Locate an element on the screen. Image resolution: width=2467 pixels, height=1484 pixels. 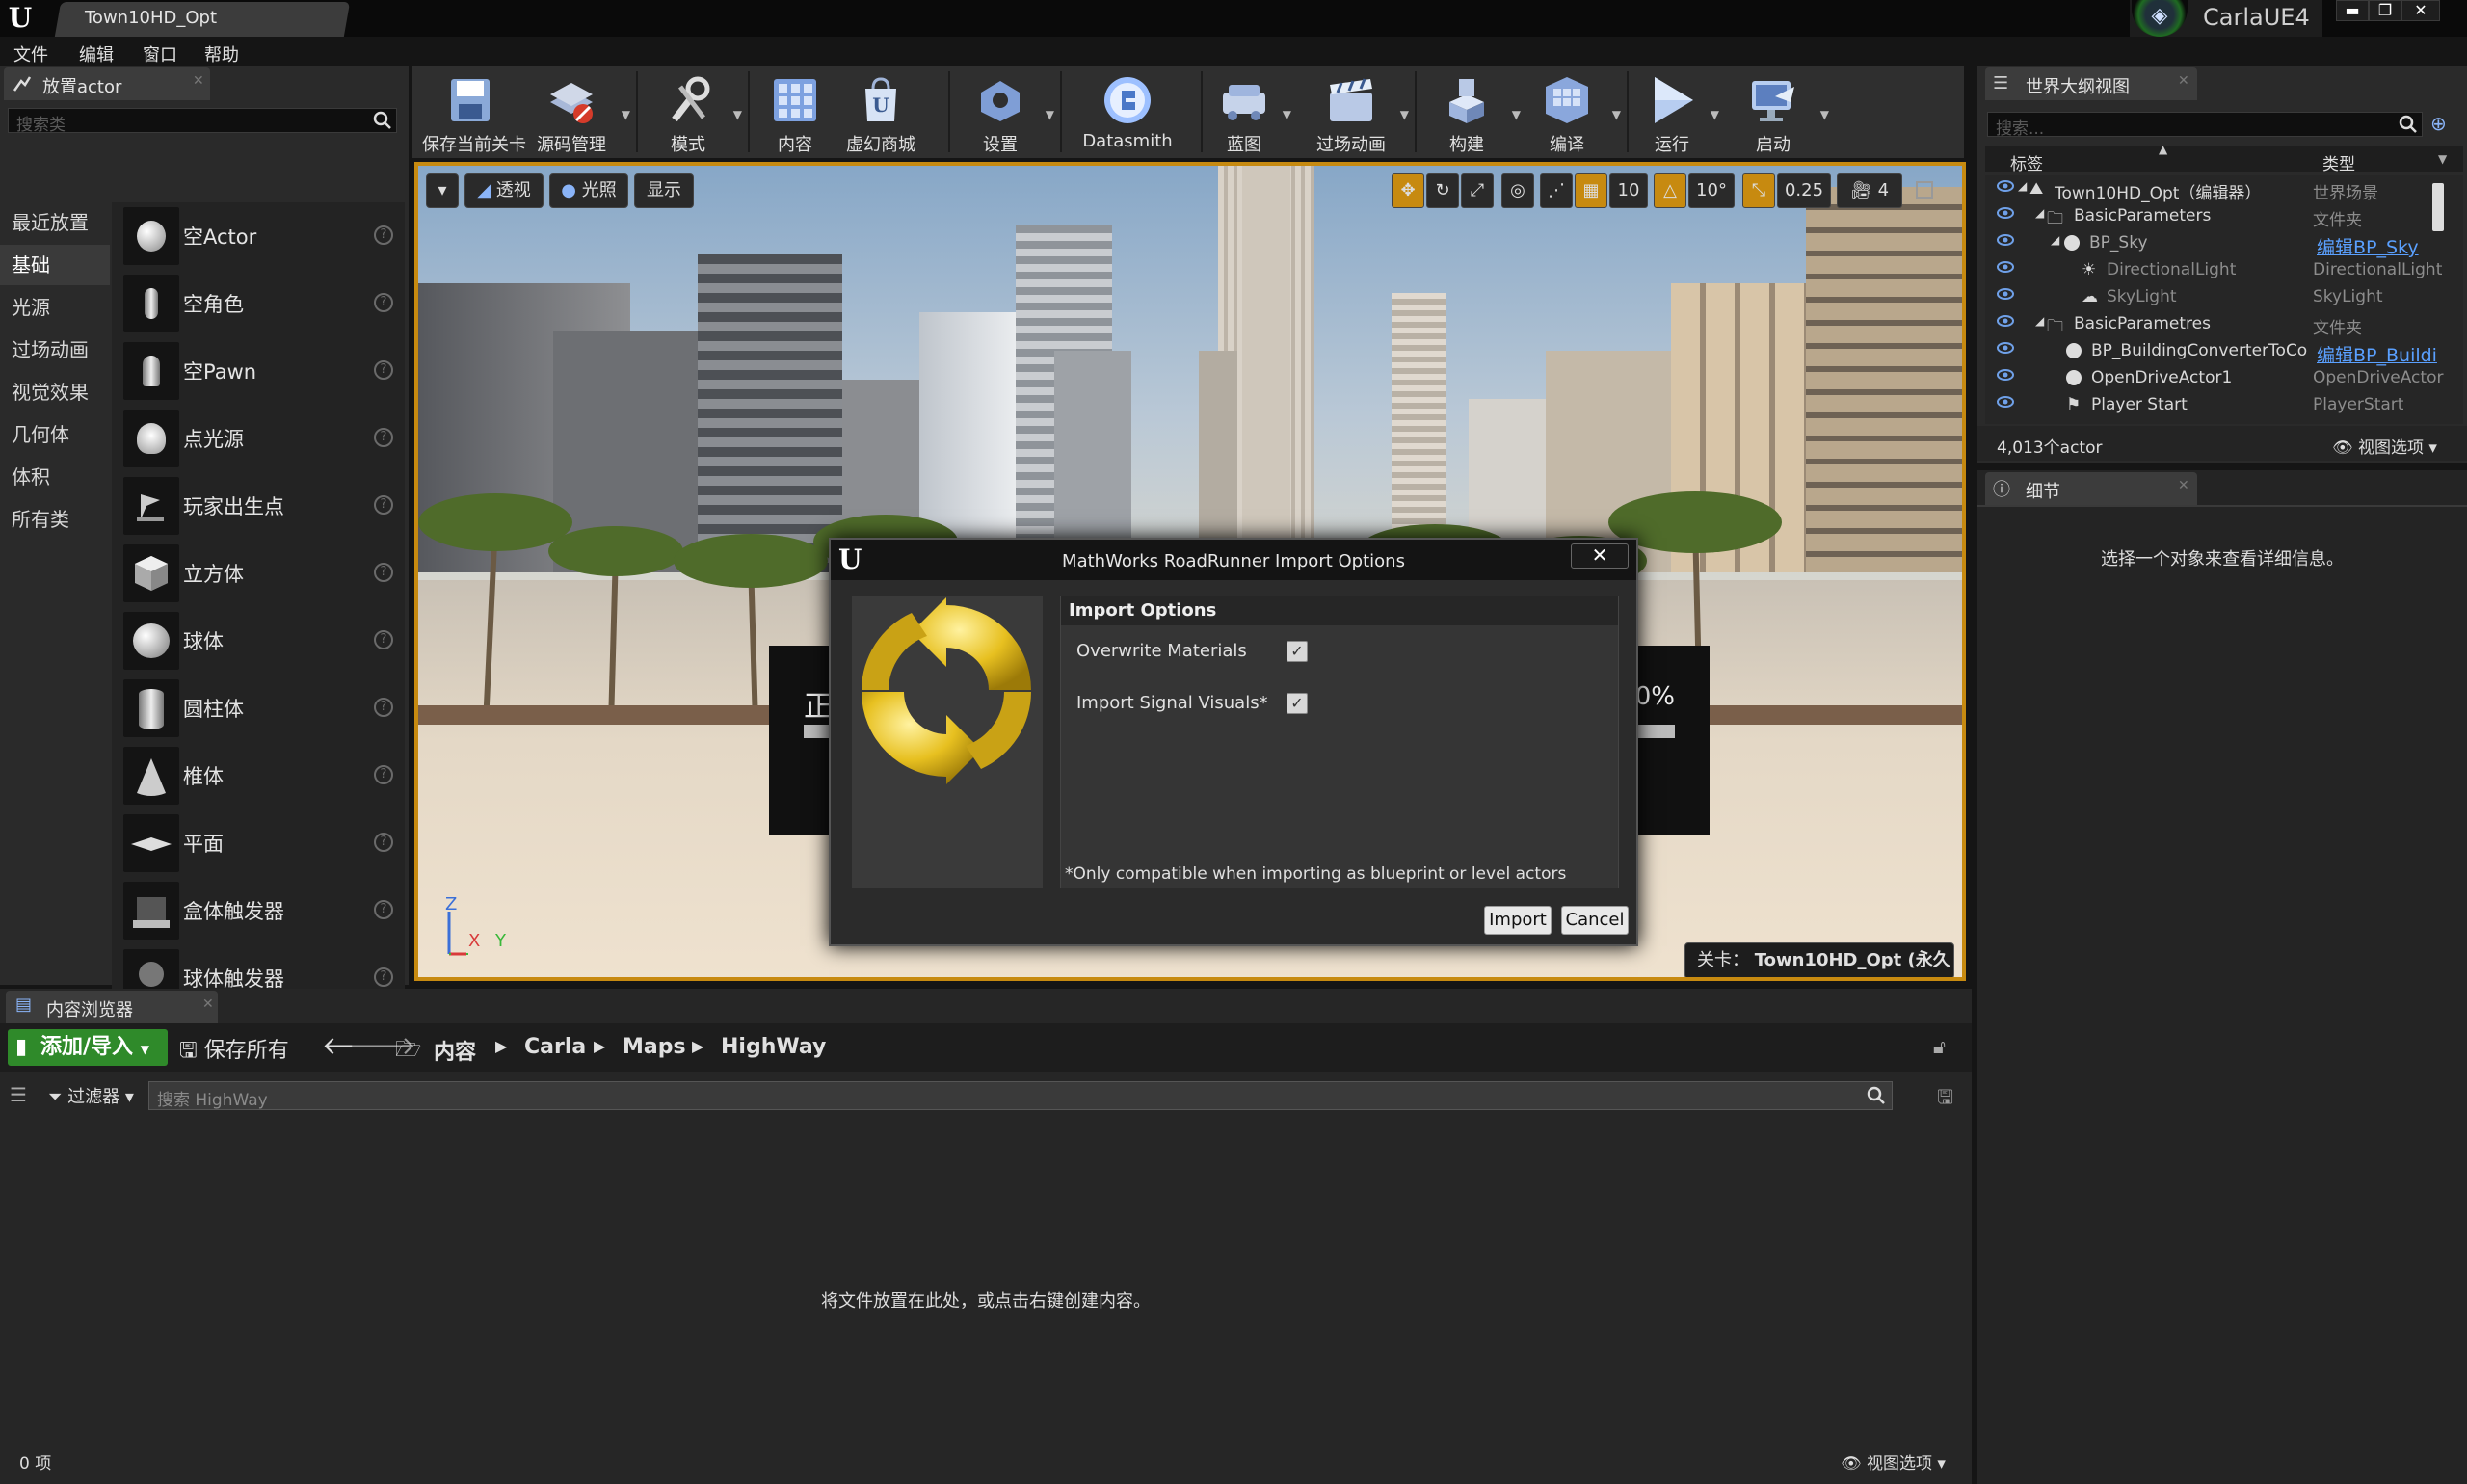
scale-tool-icon: ⤢ is located at coordinates (1477, 190).